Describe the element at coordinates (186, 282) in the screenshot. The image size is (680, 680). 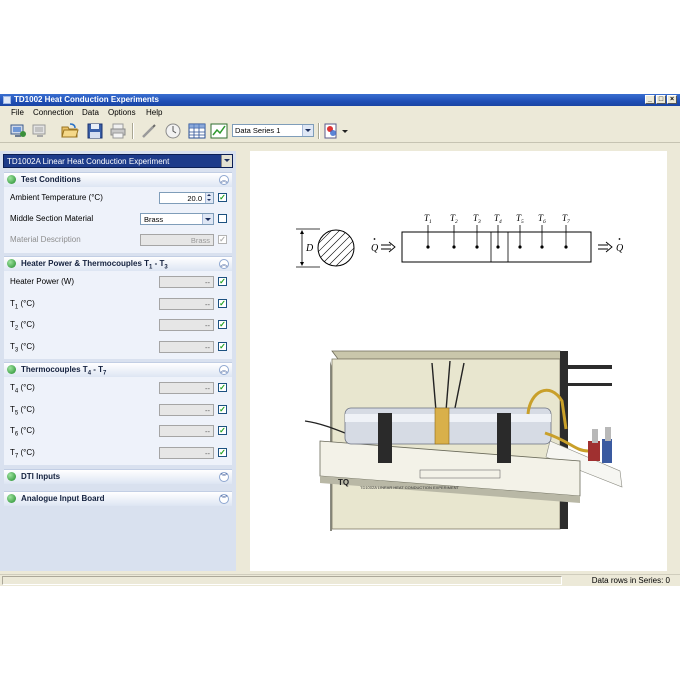
I see `heater-power-field: --` at that location.